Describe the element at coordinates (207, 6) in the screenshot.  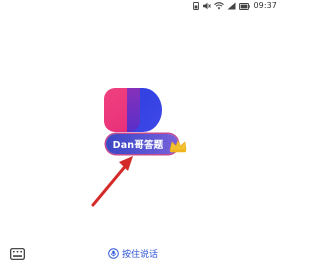
I see `mute-icon` at that location.